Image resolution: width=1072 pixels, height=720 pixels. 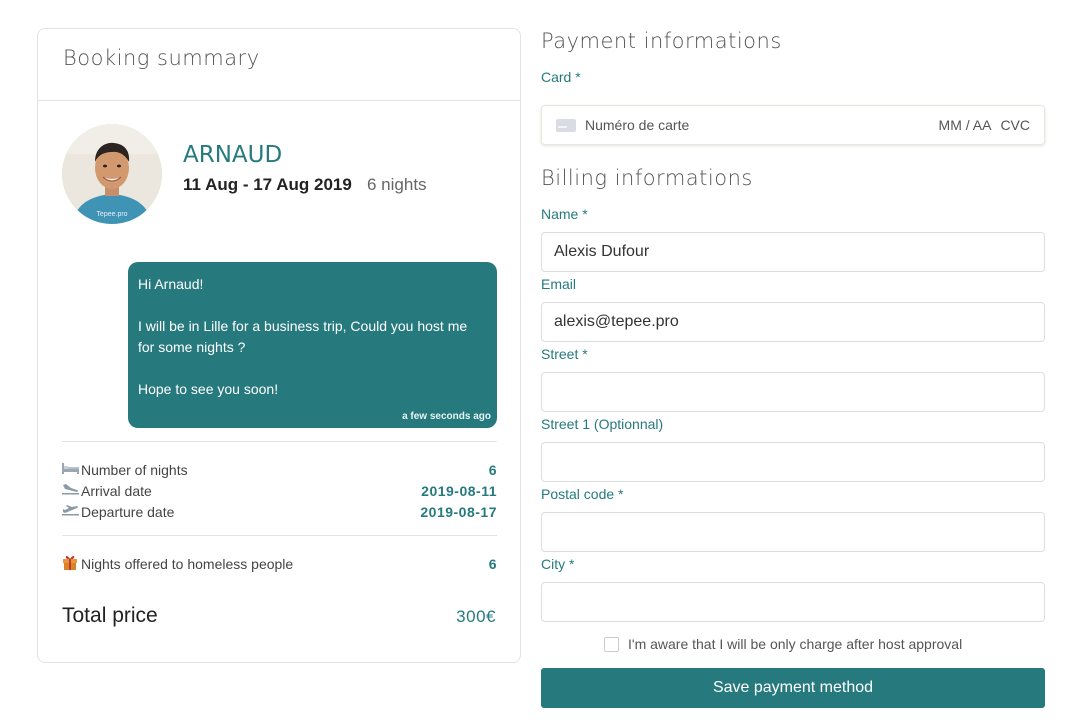 What do you see at coordinates (233, 155) in the screenshot?
I see `guest-name: ARNAUD` at bounding box center [233, 155].